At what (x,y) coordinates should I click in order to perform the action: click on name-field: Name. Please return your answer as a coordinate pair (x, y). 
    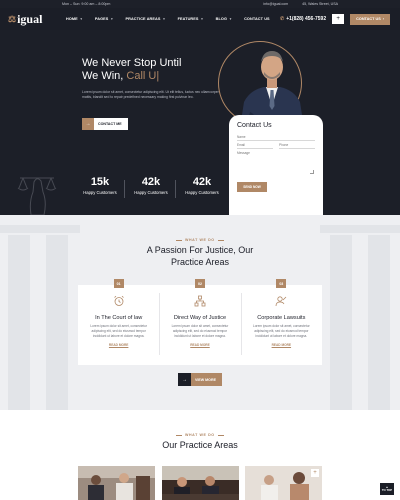
    Looking at the image, I should click on (276, 137).